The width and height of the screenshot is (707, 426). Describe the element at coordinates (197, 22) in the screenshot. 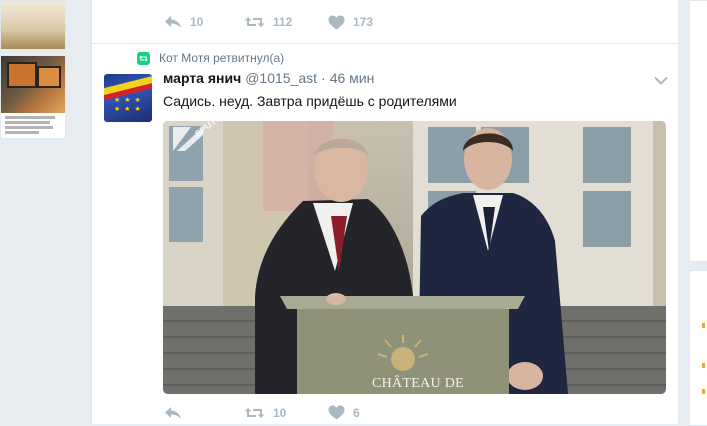

I see `reply-count: 10` at that location.